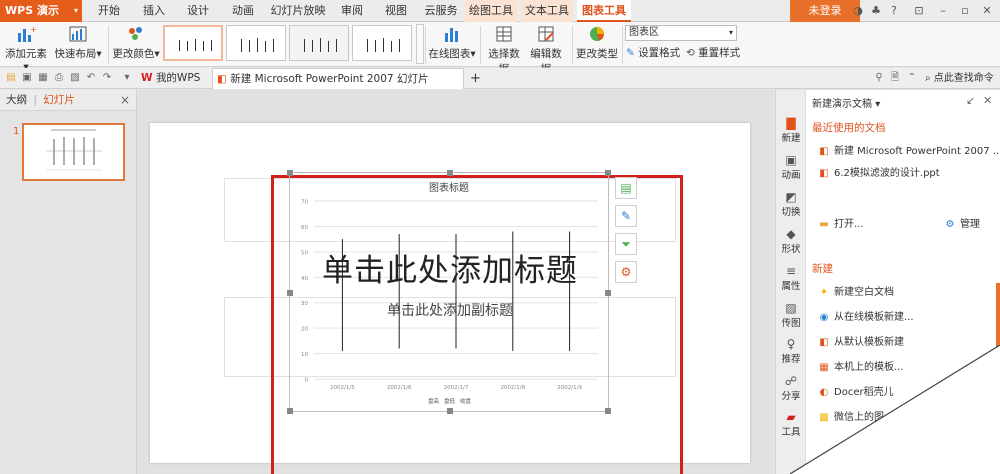  I want to click on customize-toolbar-icon: ▾, so click(127, 78).